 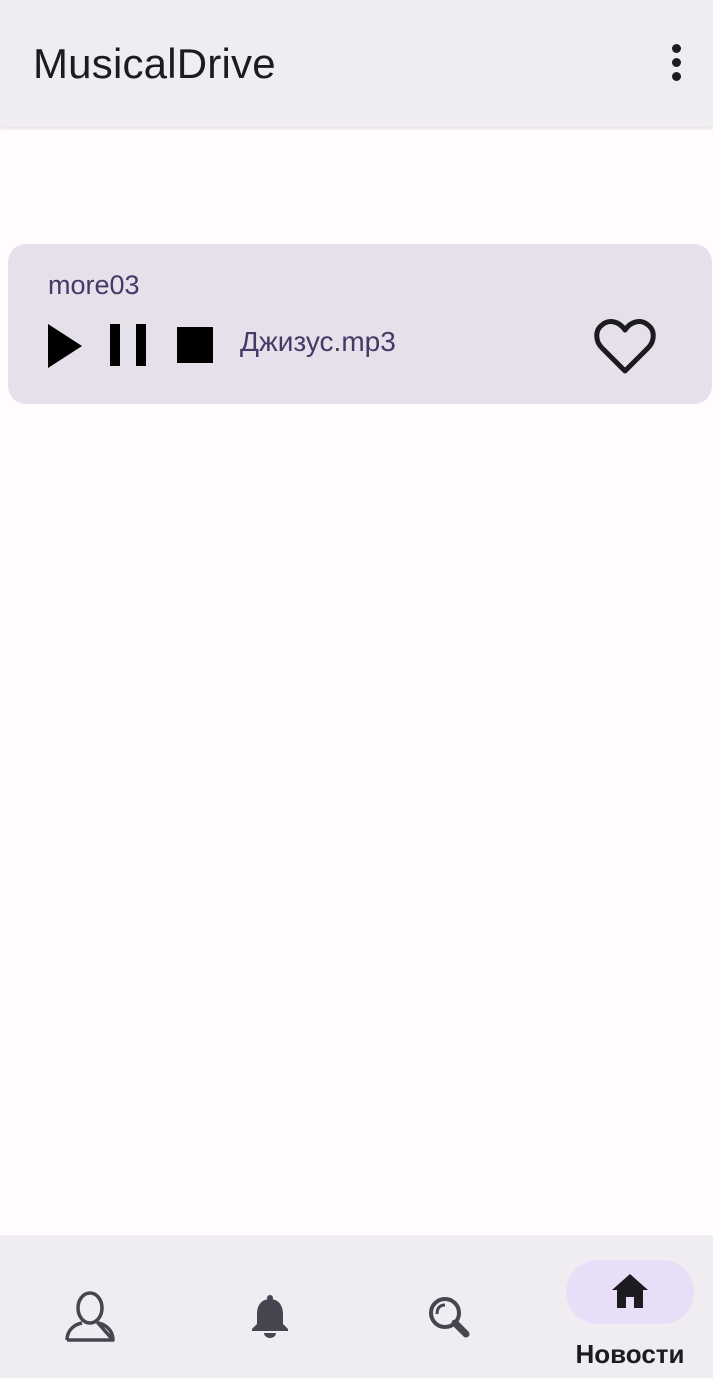 I want to click on heart-outline-icon, so click(x=625, y=346).